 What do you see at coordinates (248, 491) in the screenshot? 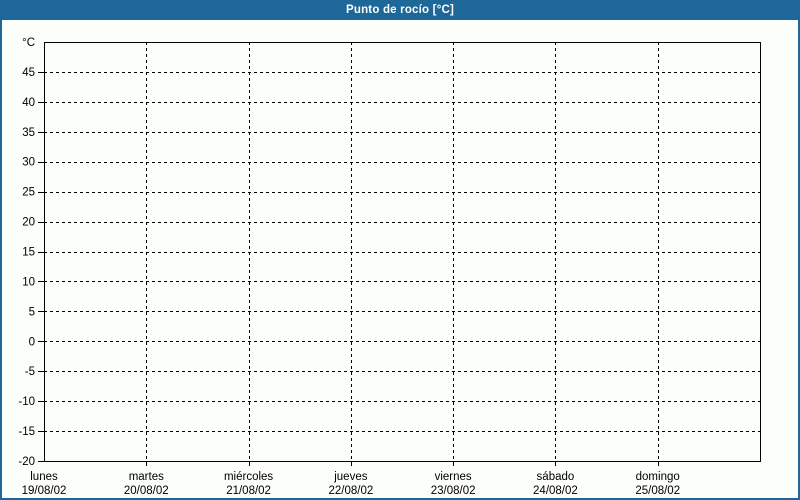
I see `x-axis-date-label: 21/08/02` at bounding box center [248, 491].